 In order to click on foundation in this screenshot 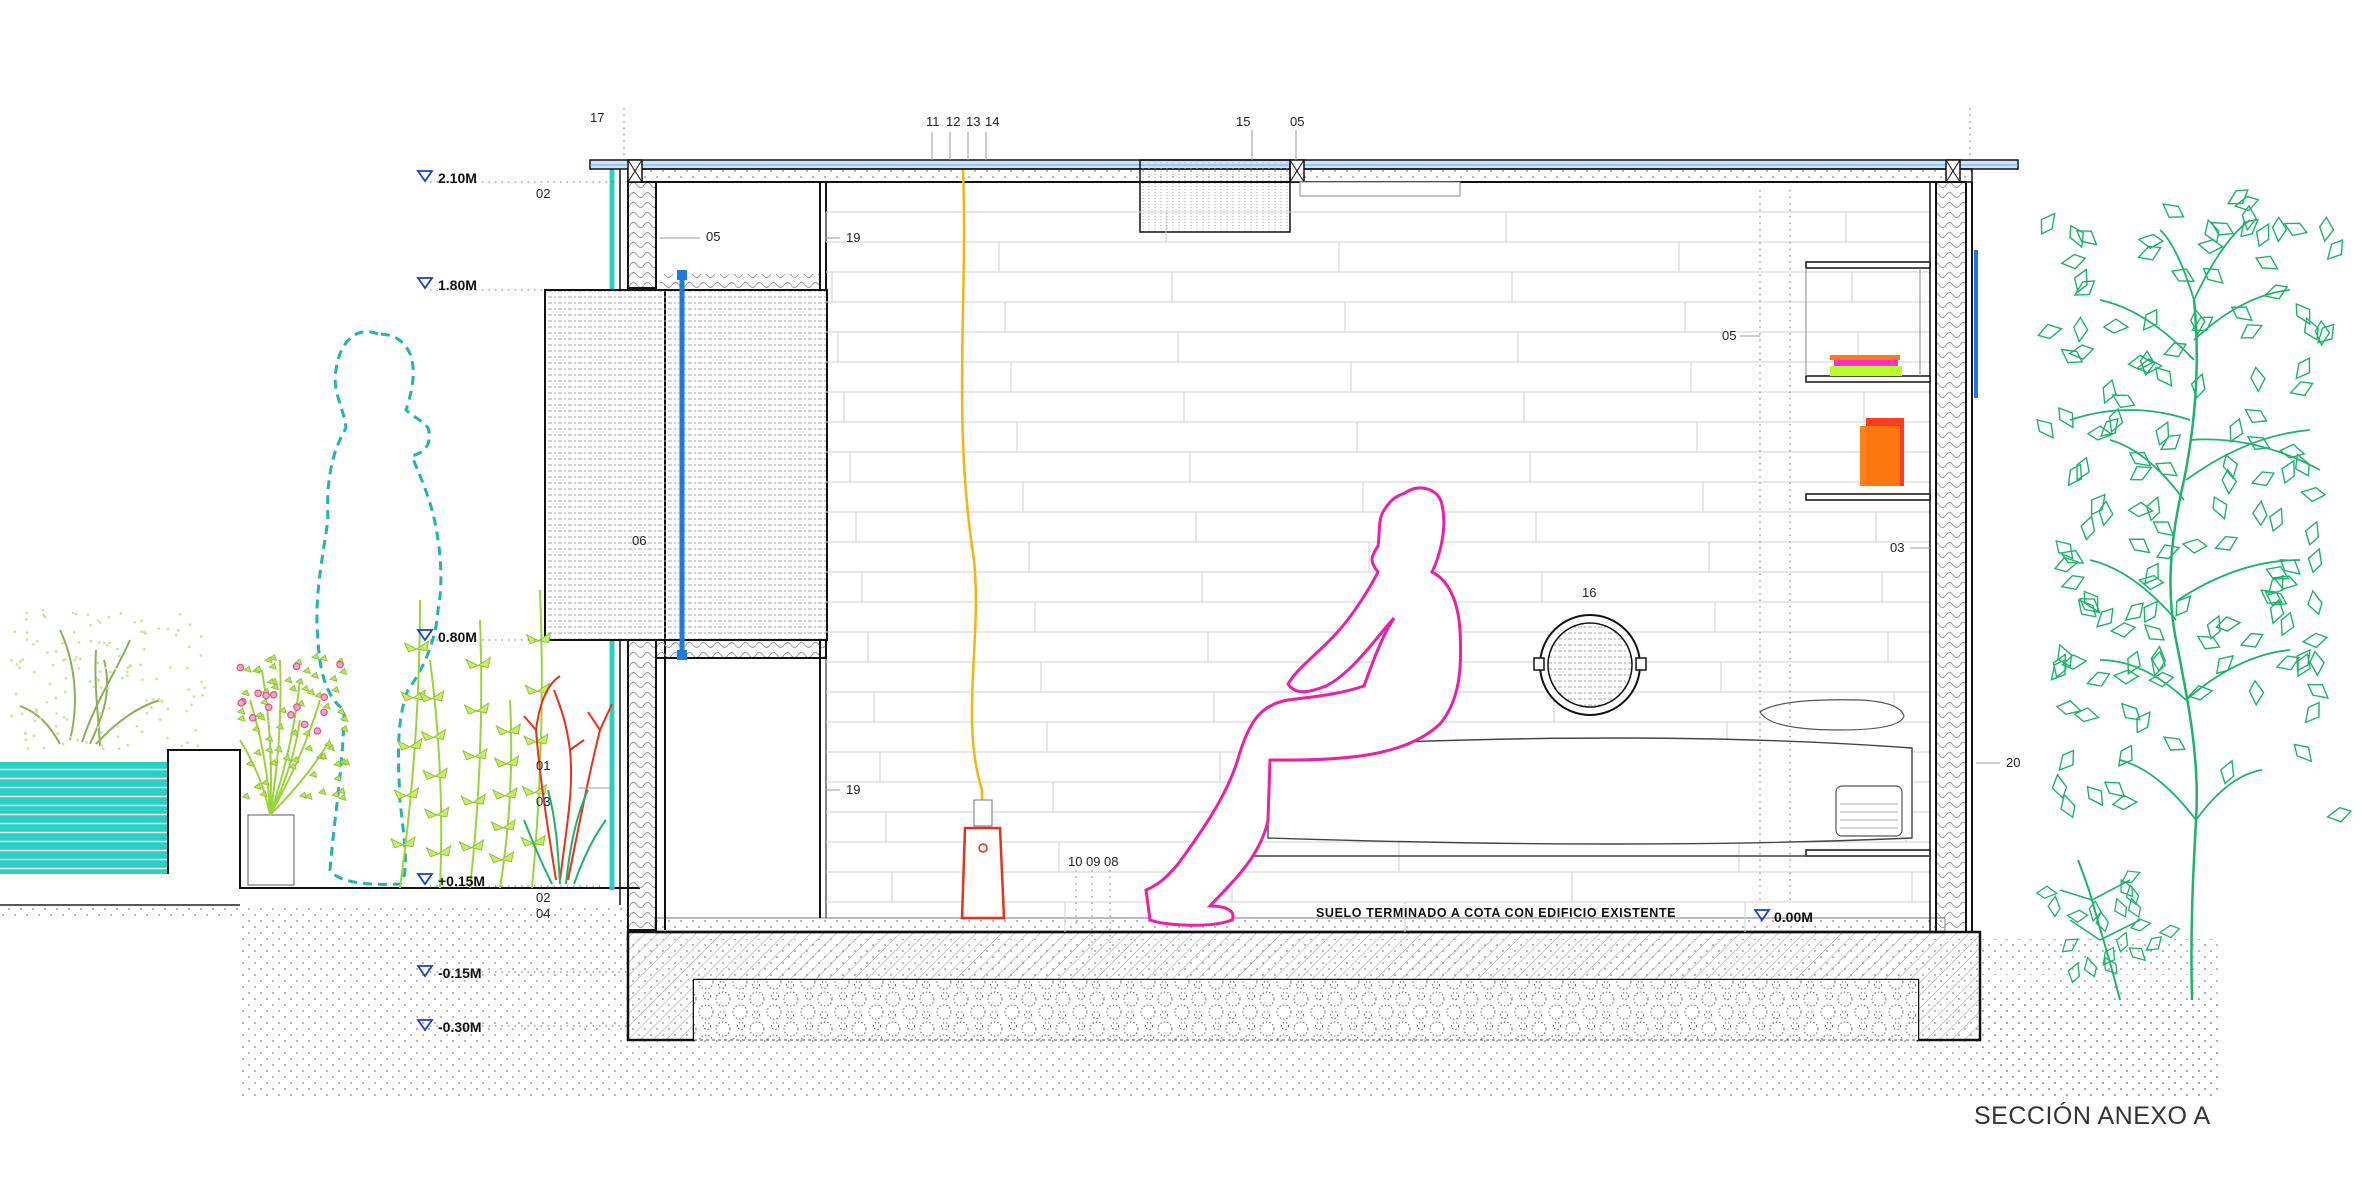, I will do `click(1304, 979)`.